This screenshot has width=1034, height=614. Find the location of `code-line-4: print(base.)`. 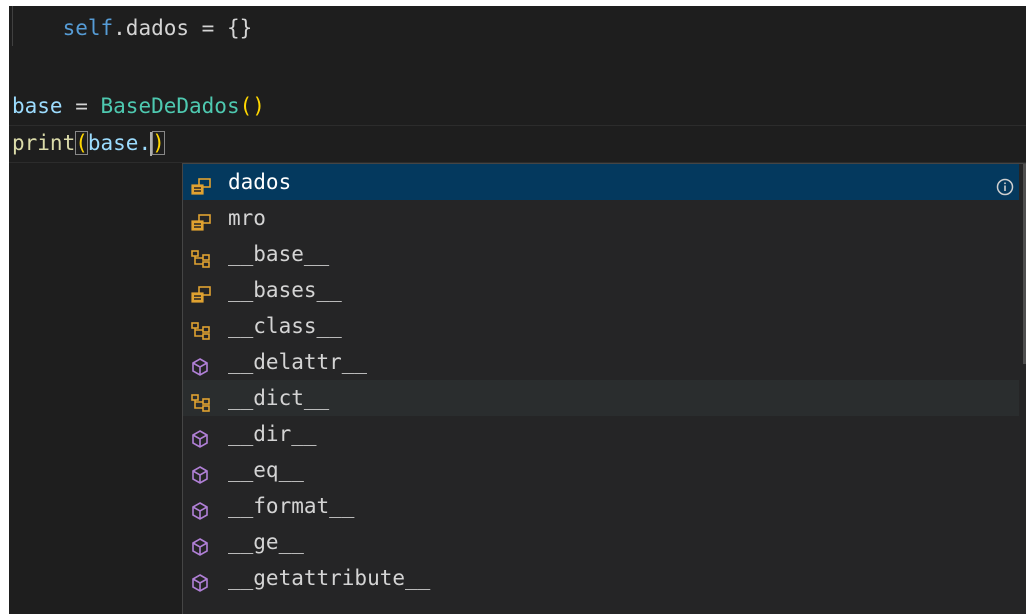

code-line-4: print(base.) is located at coordinates (88, 143).